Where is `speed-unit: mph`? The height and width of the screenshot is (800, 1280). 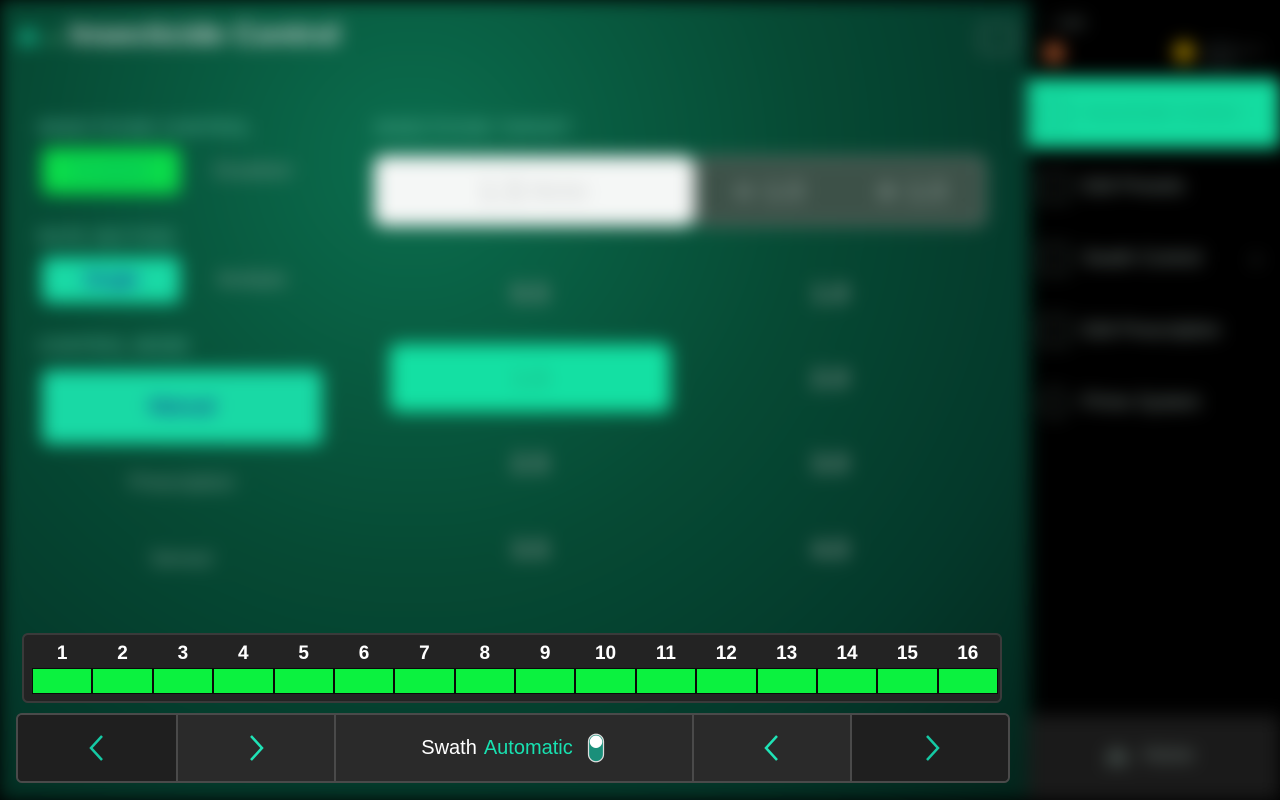
speed-unit: mph is located at coordinates (1072, 22).